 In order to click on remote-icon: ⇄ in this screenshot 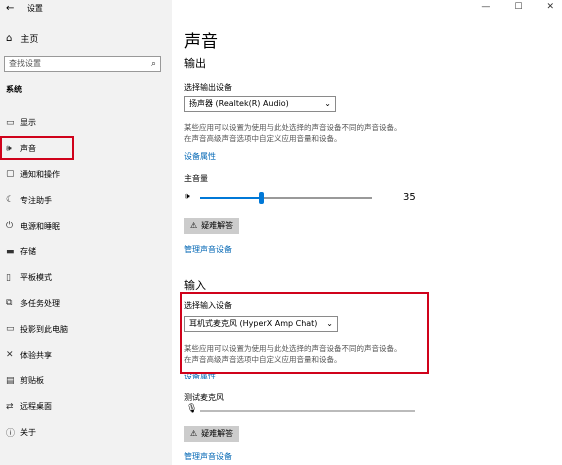, I will do `click(10, 406)`.